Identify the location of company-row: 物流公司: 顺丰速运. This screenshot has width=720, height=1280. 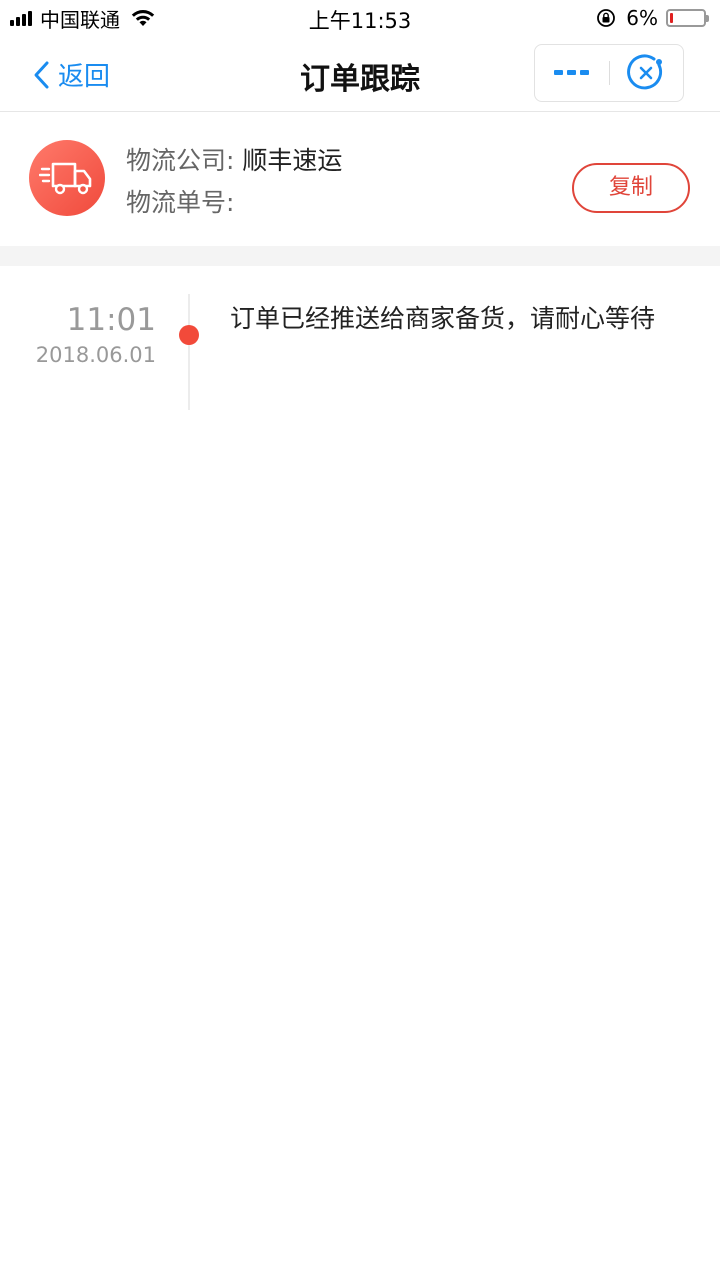
(234, 161).